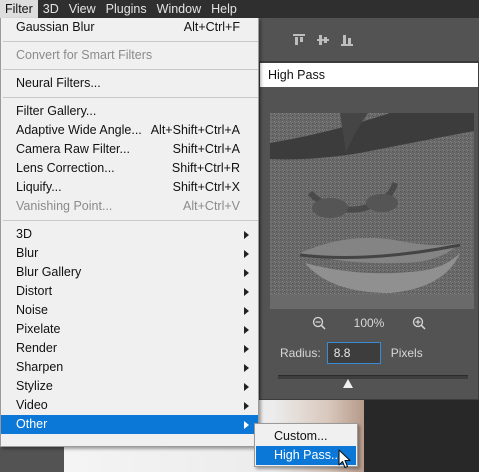 The image size is (479, 472). Describe the element at coordinates (344, 459) in the screenshot. I see `mouse-pointer-icon` at that location.